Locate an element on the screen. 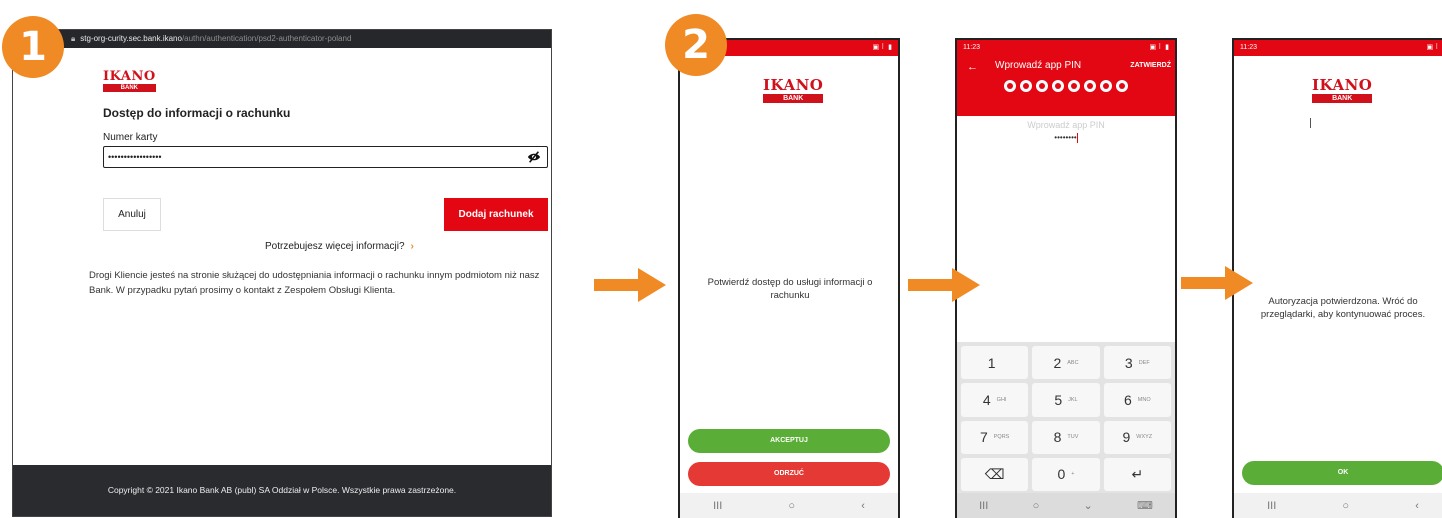 The width and height of the screenshot is (1442, 518). page-title: Dostęp do informacji o rachunku is located at coordinates (197, 113).